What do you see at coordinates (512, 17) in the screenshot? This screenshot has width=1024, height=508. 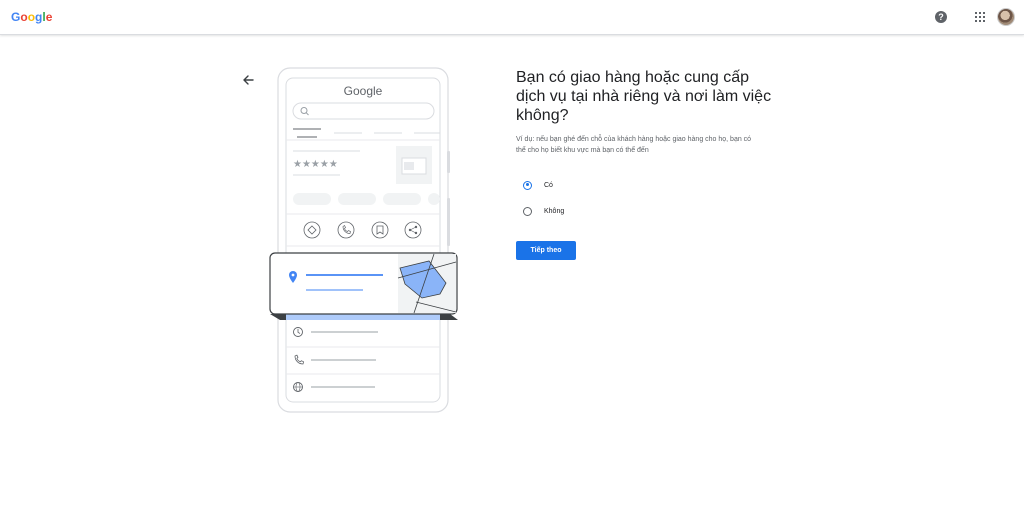 I see `top-app-bar: Google ?` at bounding box center [512, 17].